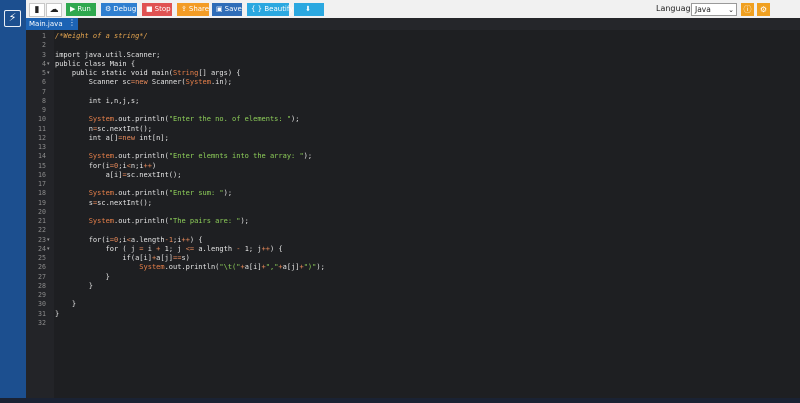 The image size is (800, 403). Describe the element at coordinates (72, 22) in the screenshot. I see `tab-menu-icon: ⋮` at that location.